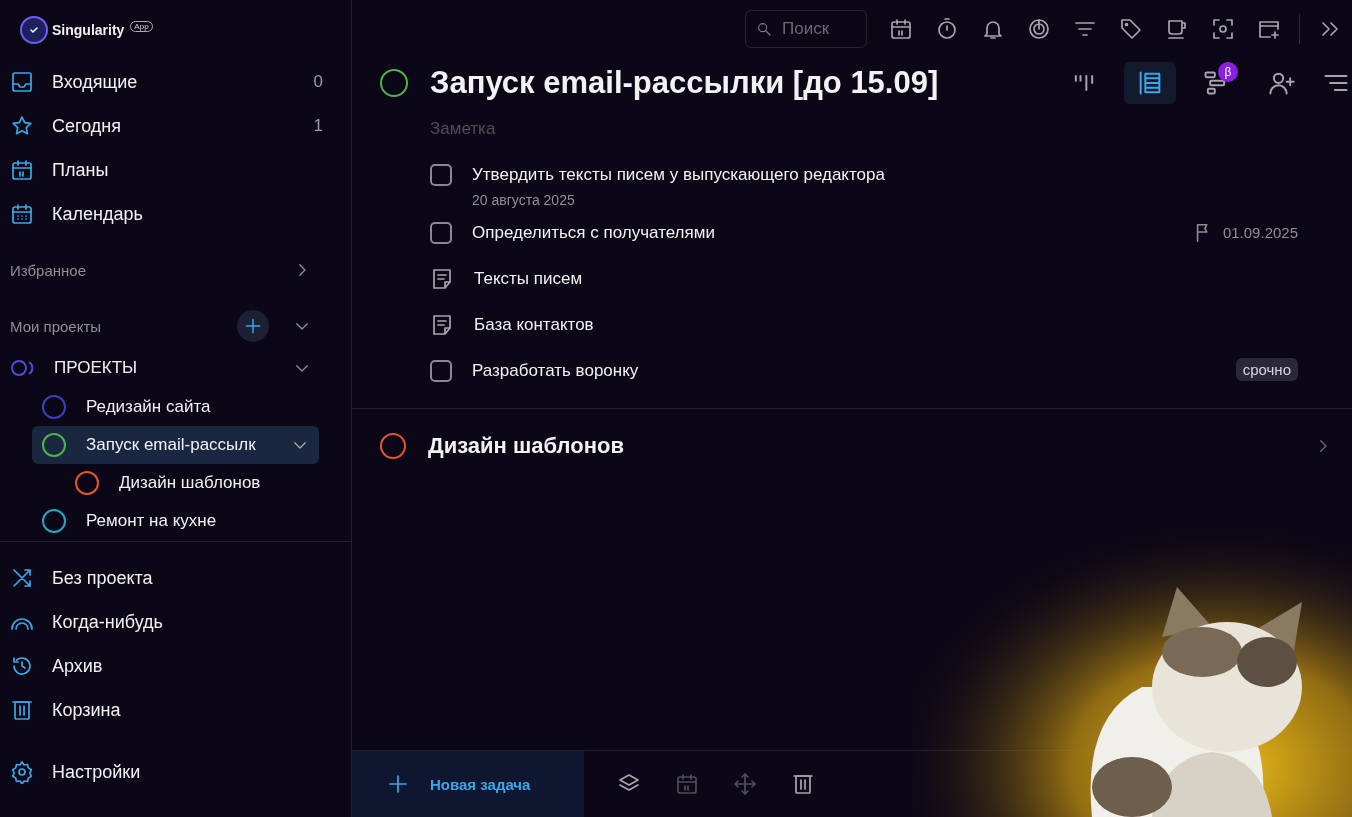  What do you see at coordinates (56, 326) in the screenshot?
I see `section-label: Мои проекты` at bounding box center [56, 326].